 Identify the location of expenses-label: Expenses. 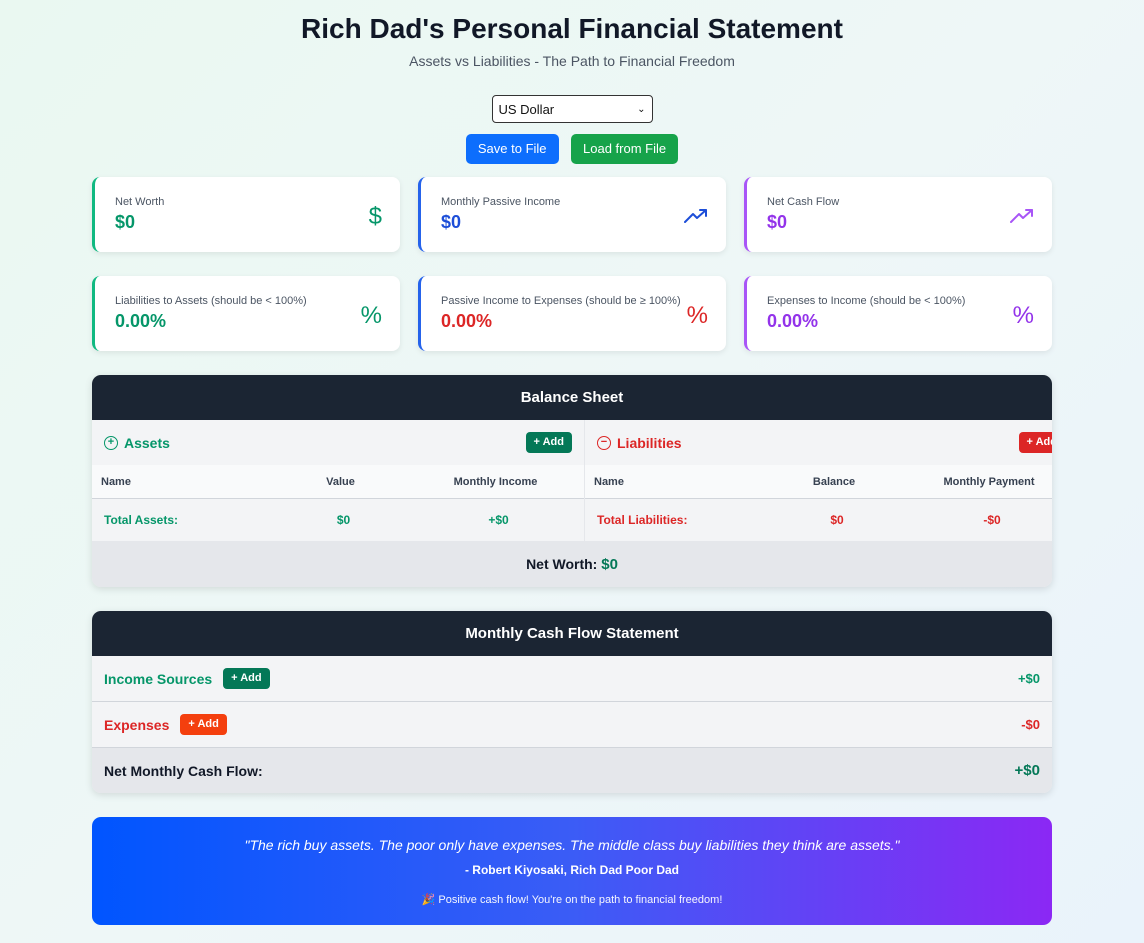
(137, 724).